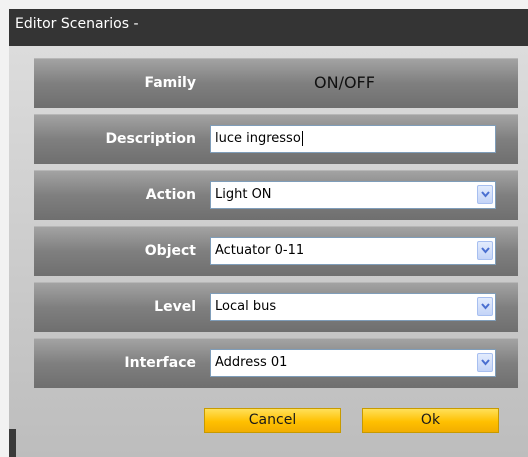  What do you see at coordinates (12, 443) in the screenshot?
I see `window-edge` at bounding box center [12, 443].